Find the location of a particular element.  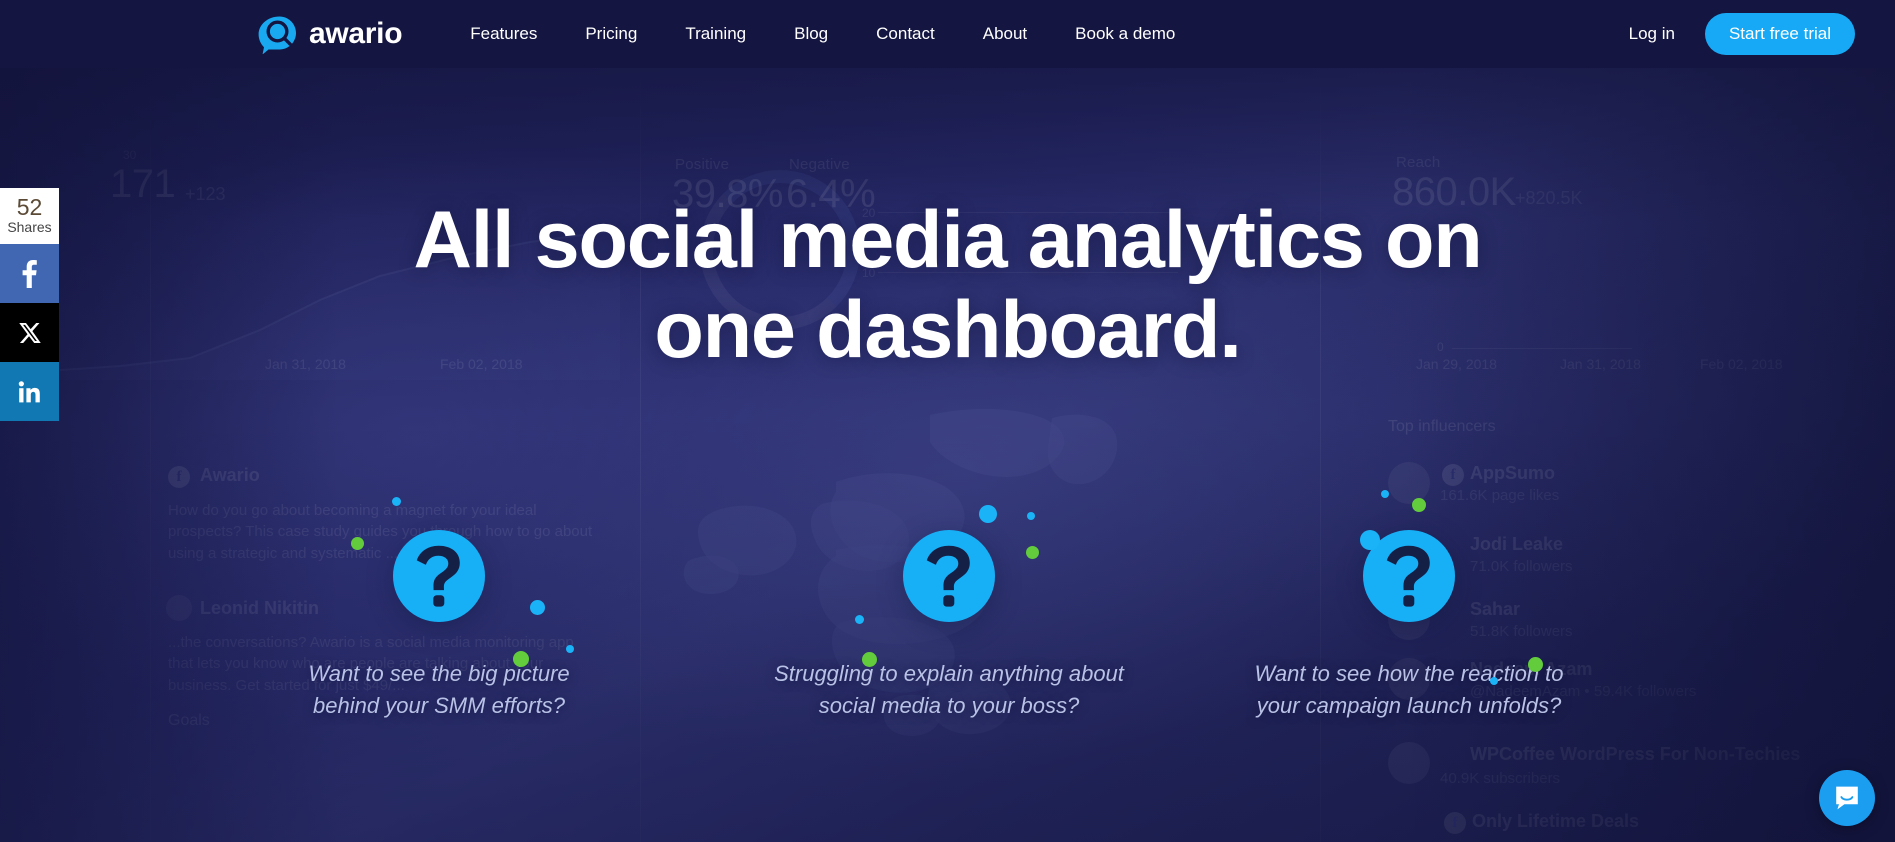

social-share-rail: 52 Shares is located at coordinates (29, 304).